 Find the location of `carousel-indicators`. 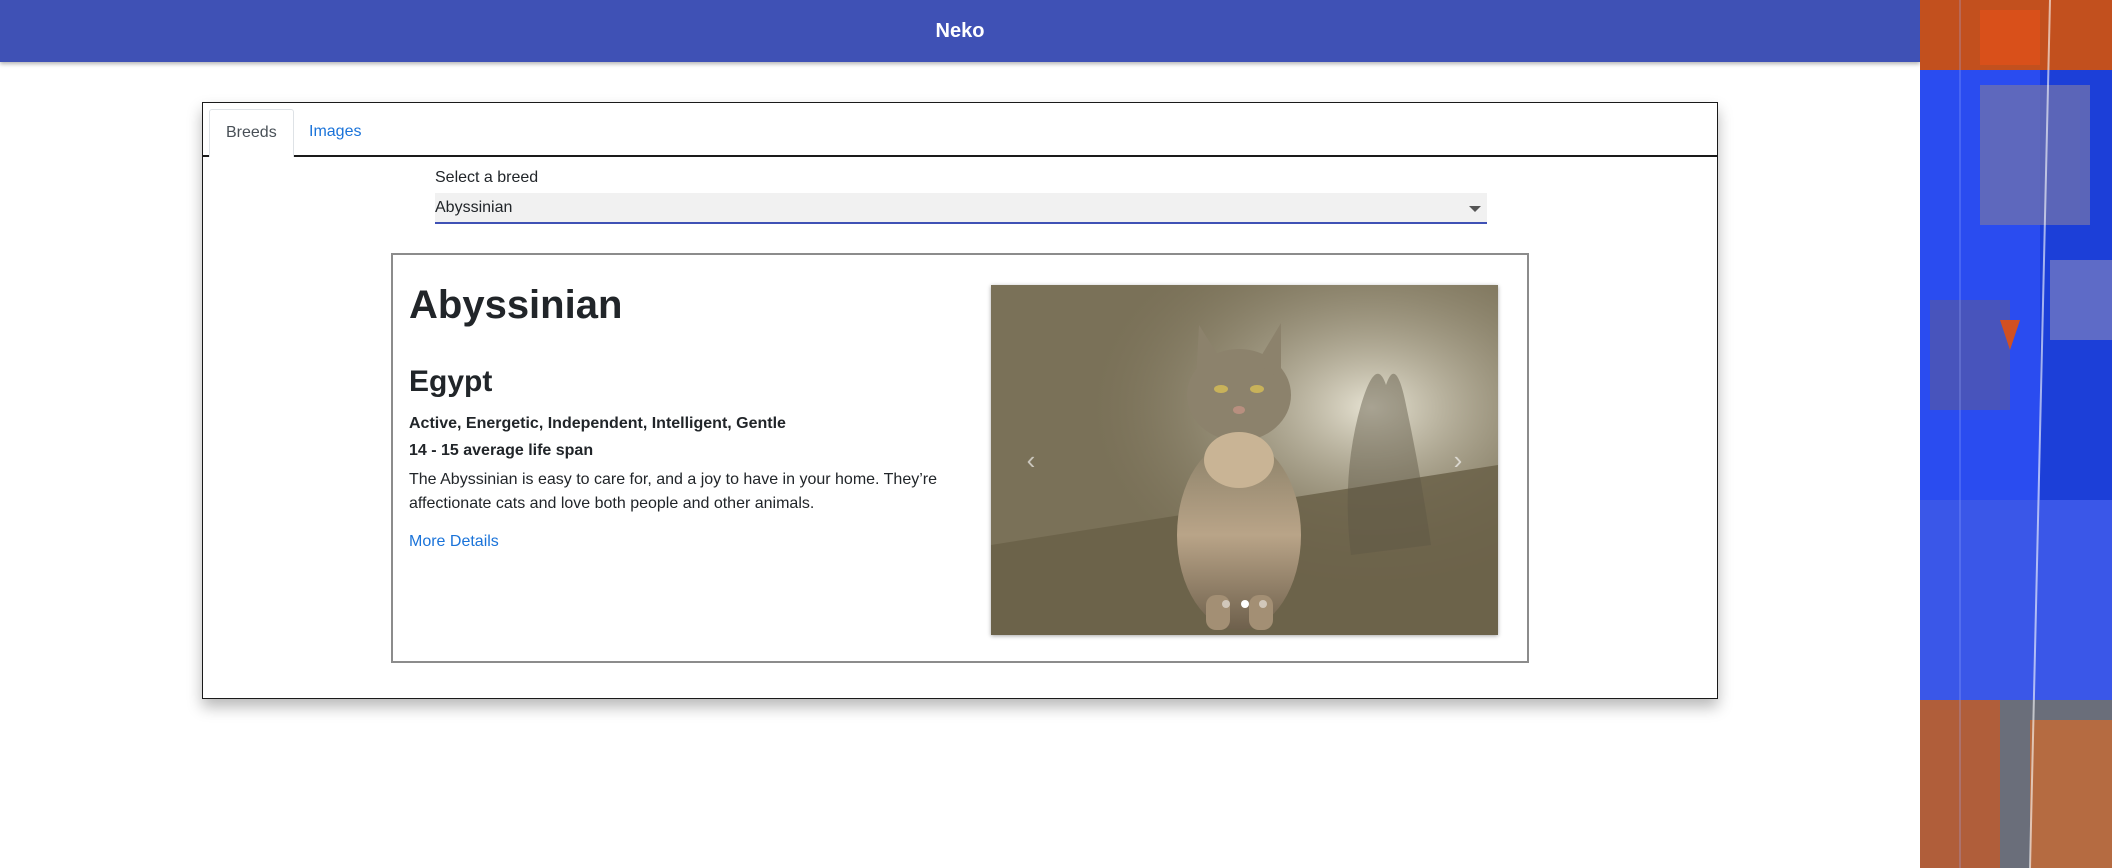

carousel-indicators is located at coordinates (1244, 604).